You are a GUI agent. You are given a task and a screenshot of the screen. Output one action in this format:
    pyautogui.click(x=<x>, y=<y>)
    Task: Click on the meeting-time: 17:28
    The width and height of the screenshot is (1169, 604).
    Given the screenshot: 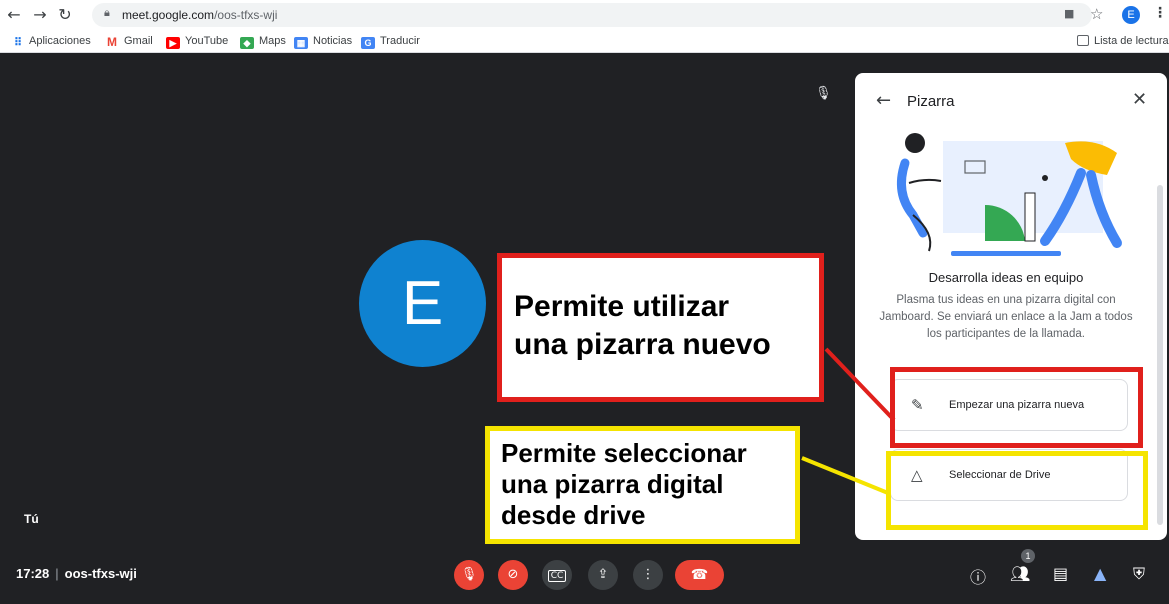 What is the action you would take?
    pyautogui.click(x=33, y=573)
    